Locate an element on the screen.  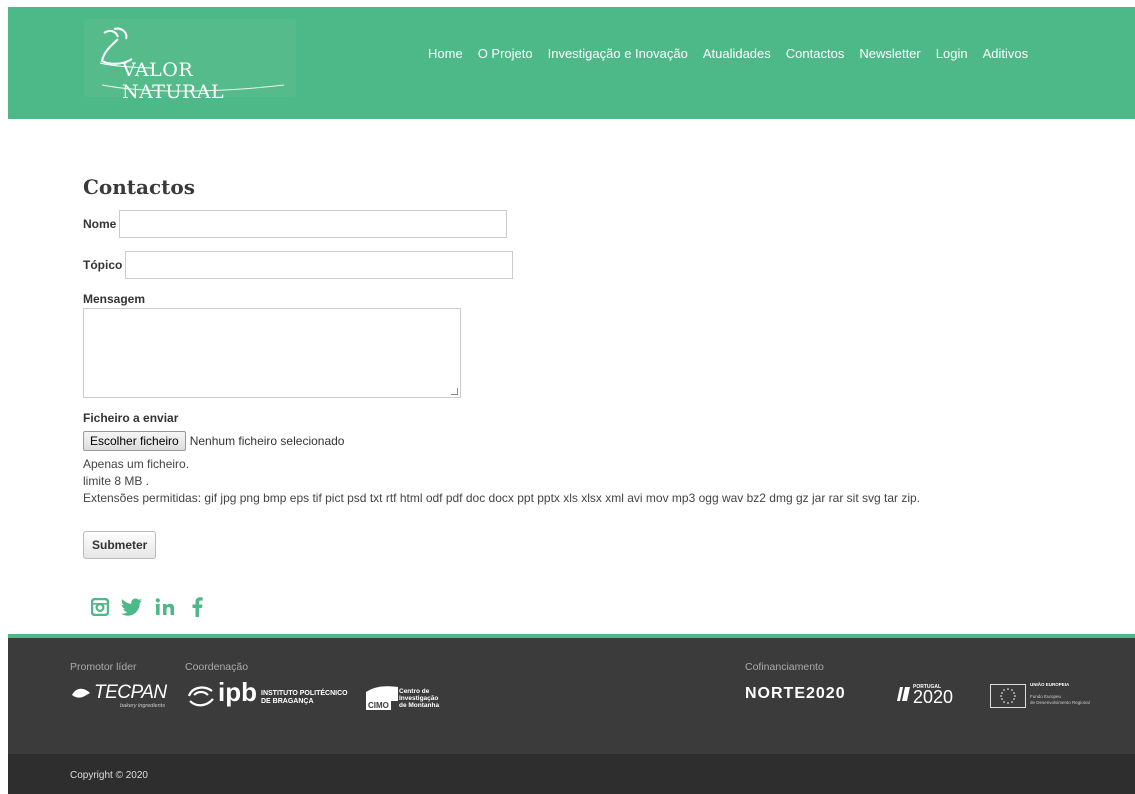
nav-newsletter: Newsletter is located at coordinates (889, 53).